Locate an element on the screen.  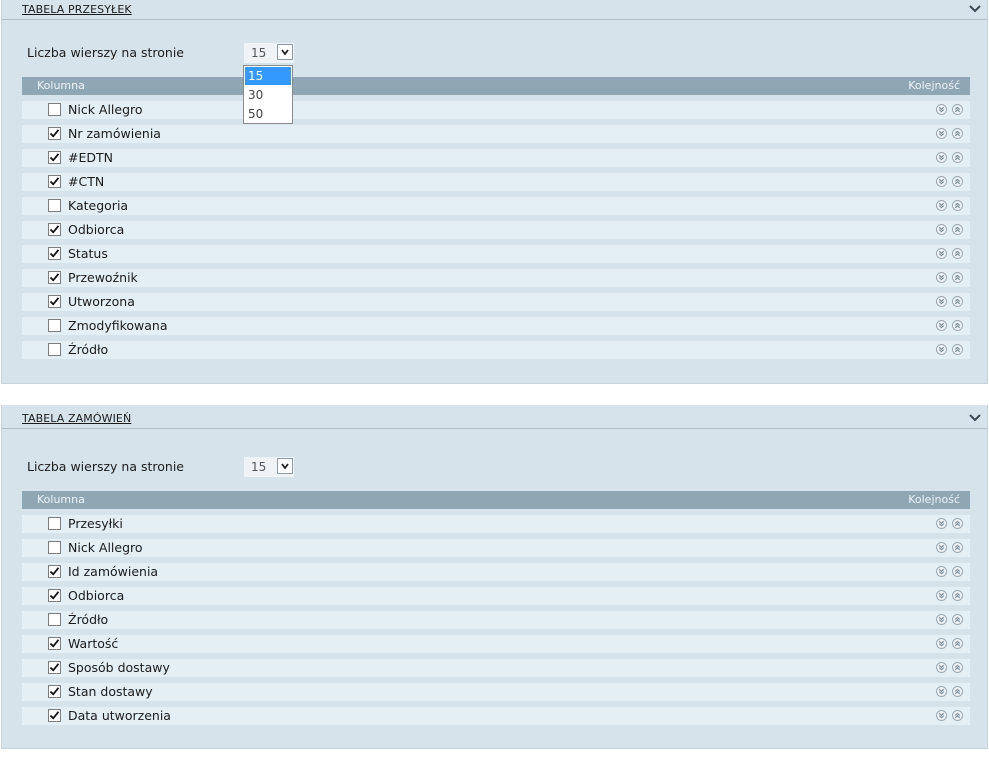
column-label: Źródło is located at coordinates (88, 619).